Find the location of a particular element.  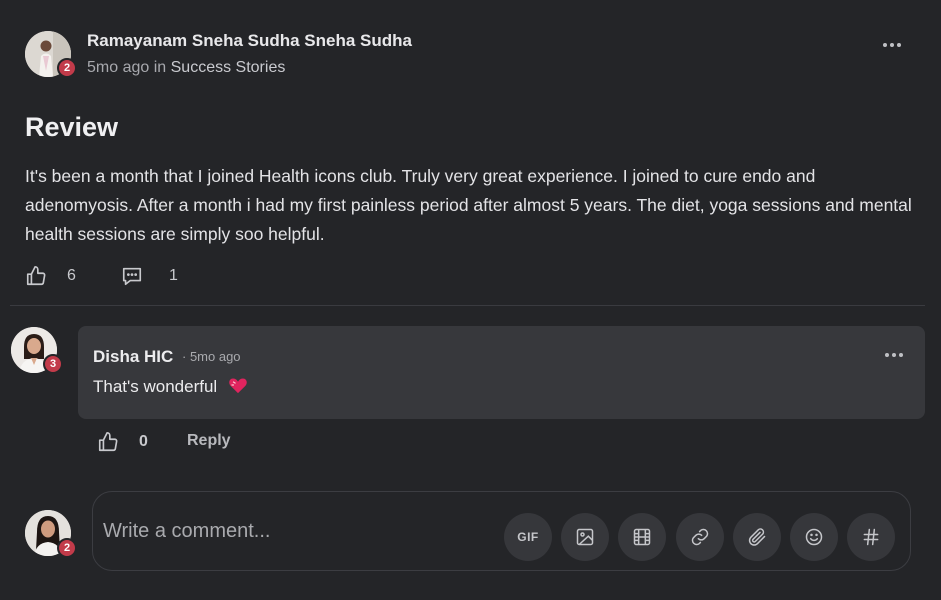

hashtag-icon is located at coordinates (871, 537).